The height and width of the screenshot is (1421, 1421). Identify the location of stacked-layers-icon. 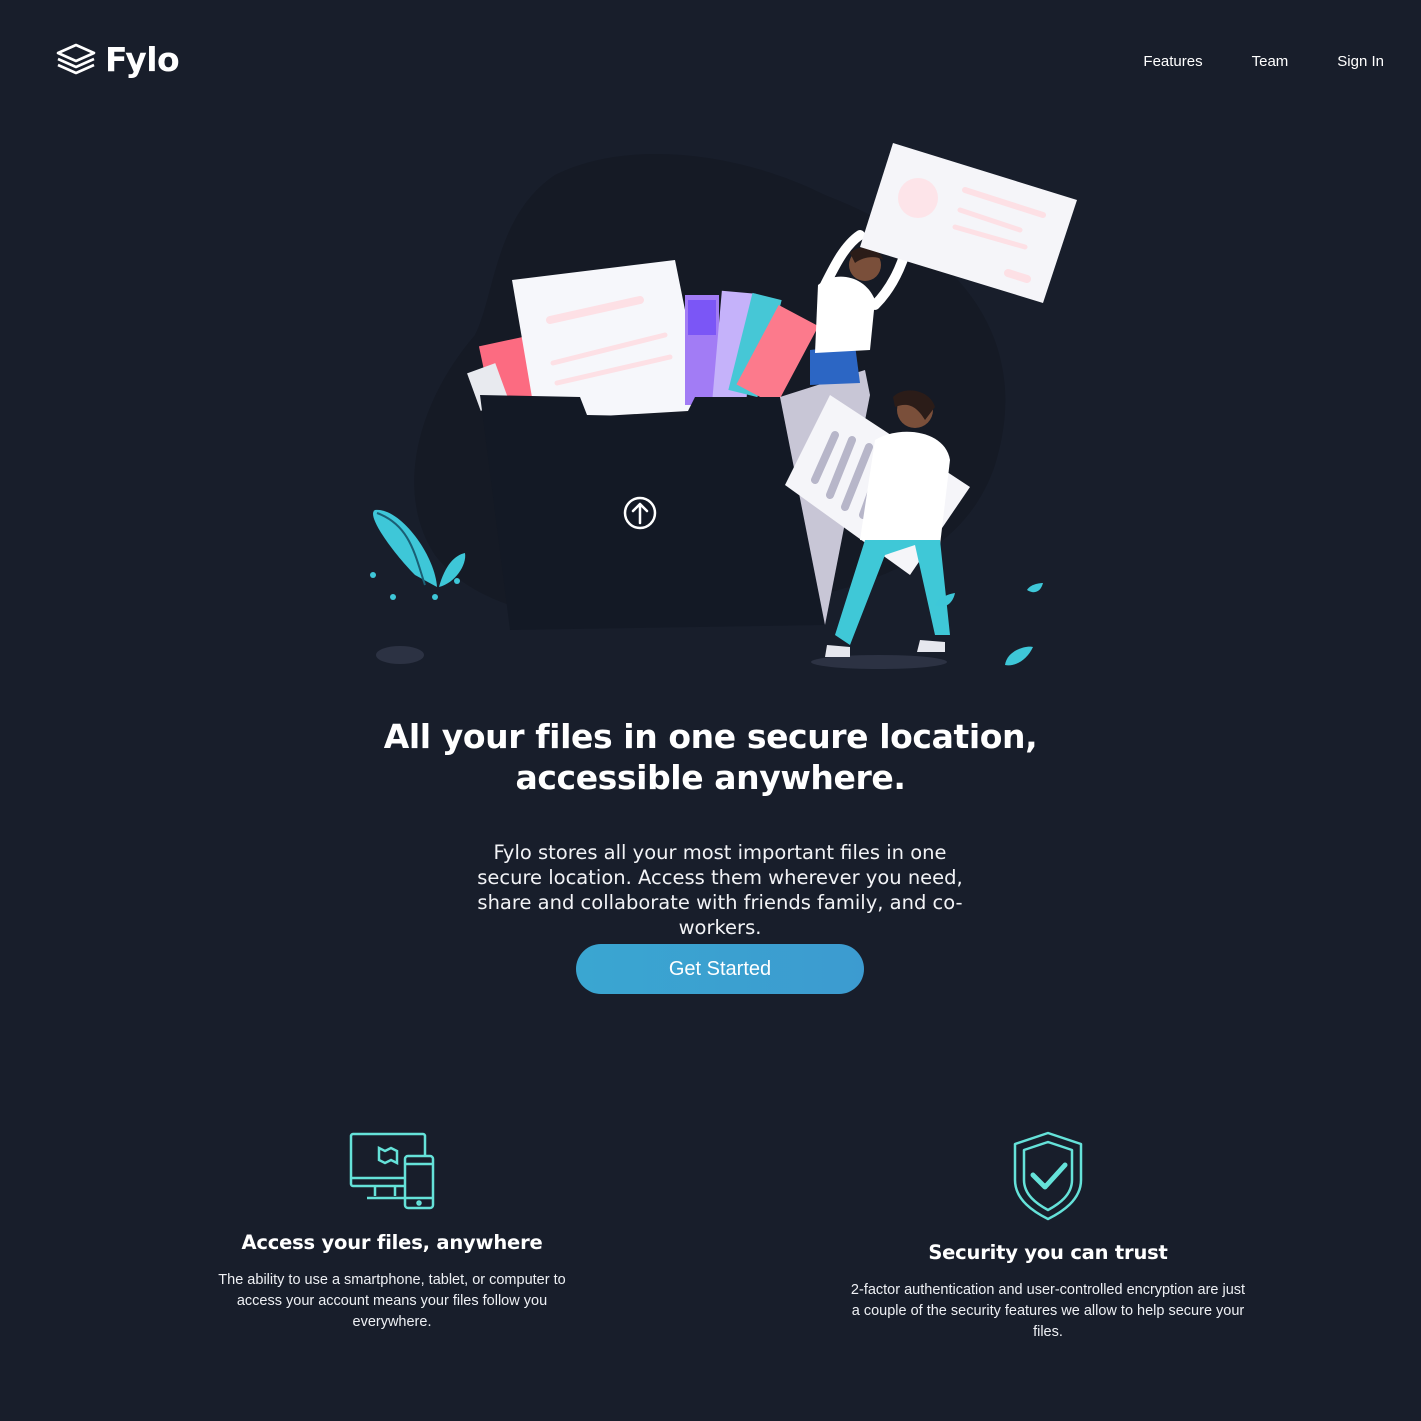
(76, 59).